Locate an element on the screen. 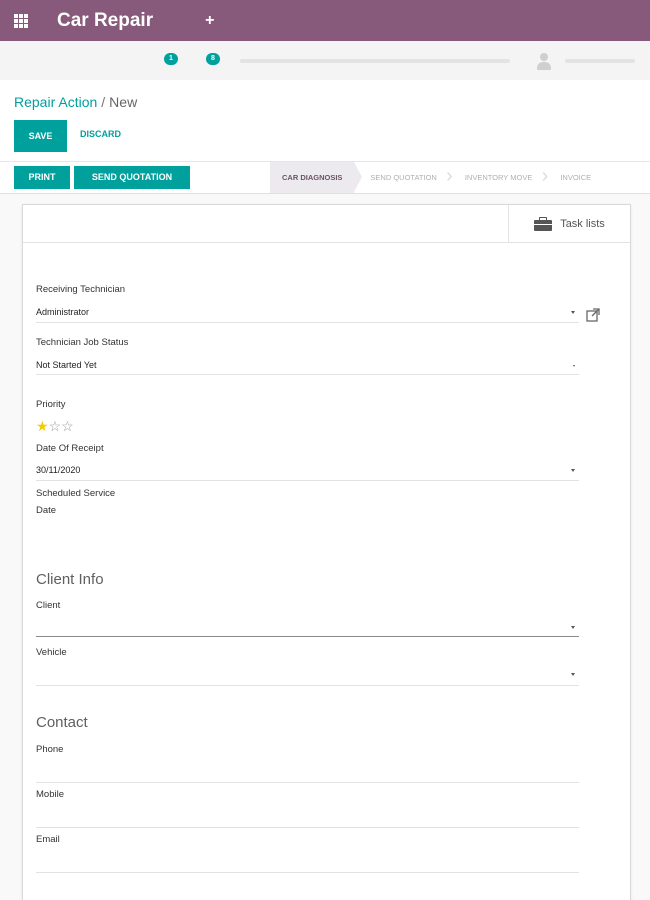  app-title: Car Repair is located at coordinates (105, 21).